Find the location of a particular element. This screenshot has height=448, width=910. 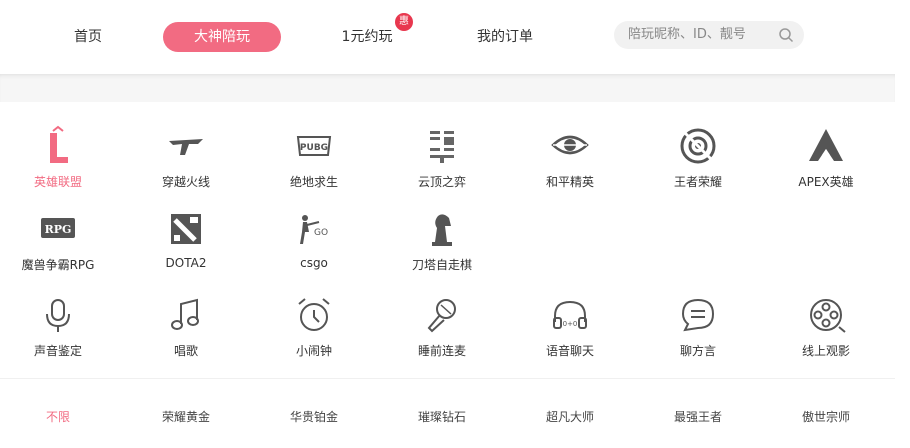

service-item-bedtime-mic: 睡前连麦 is located at coordinates (442, 326).